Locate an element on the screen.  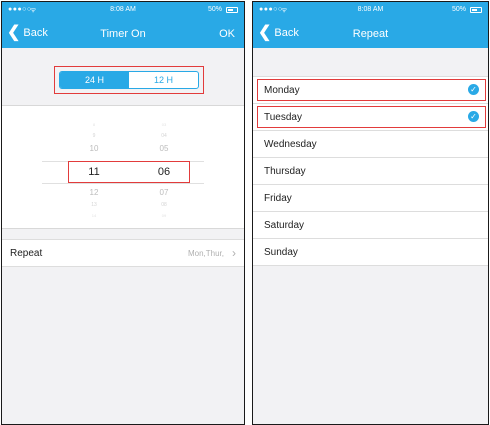
format-12h-button: 12 H is located at coordinates (163, 80).